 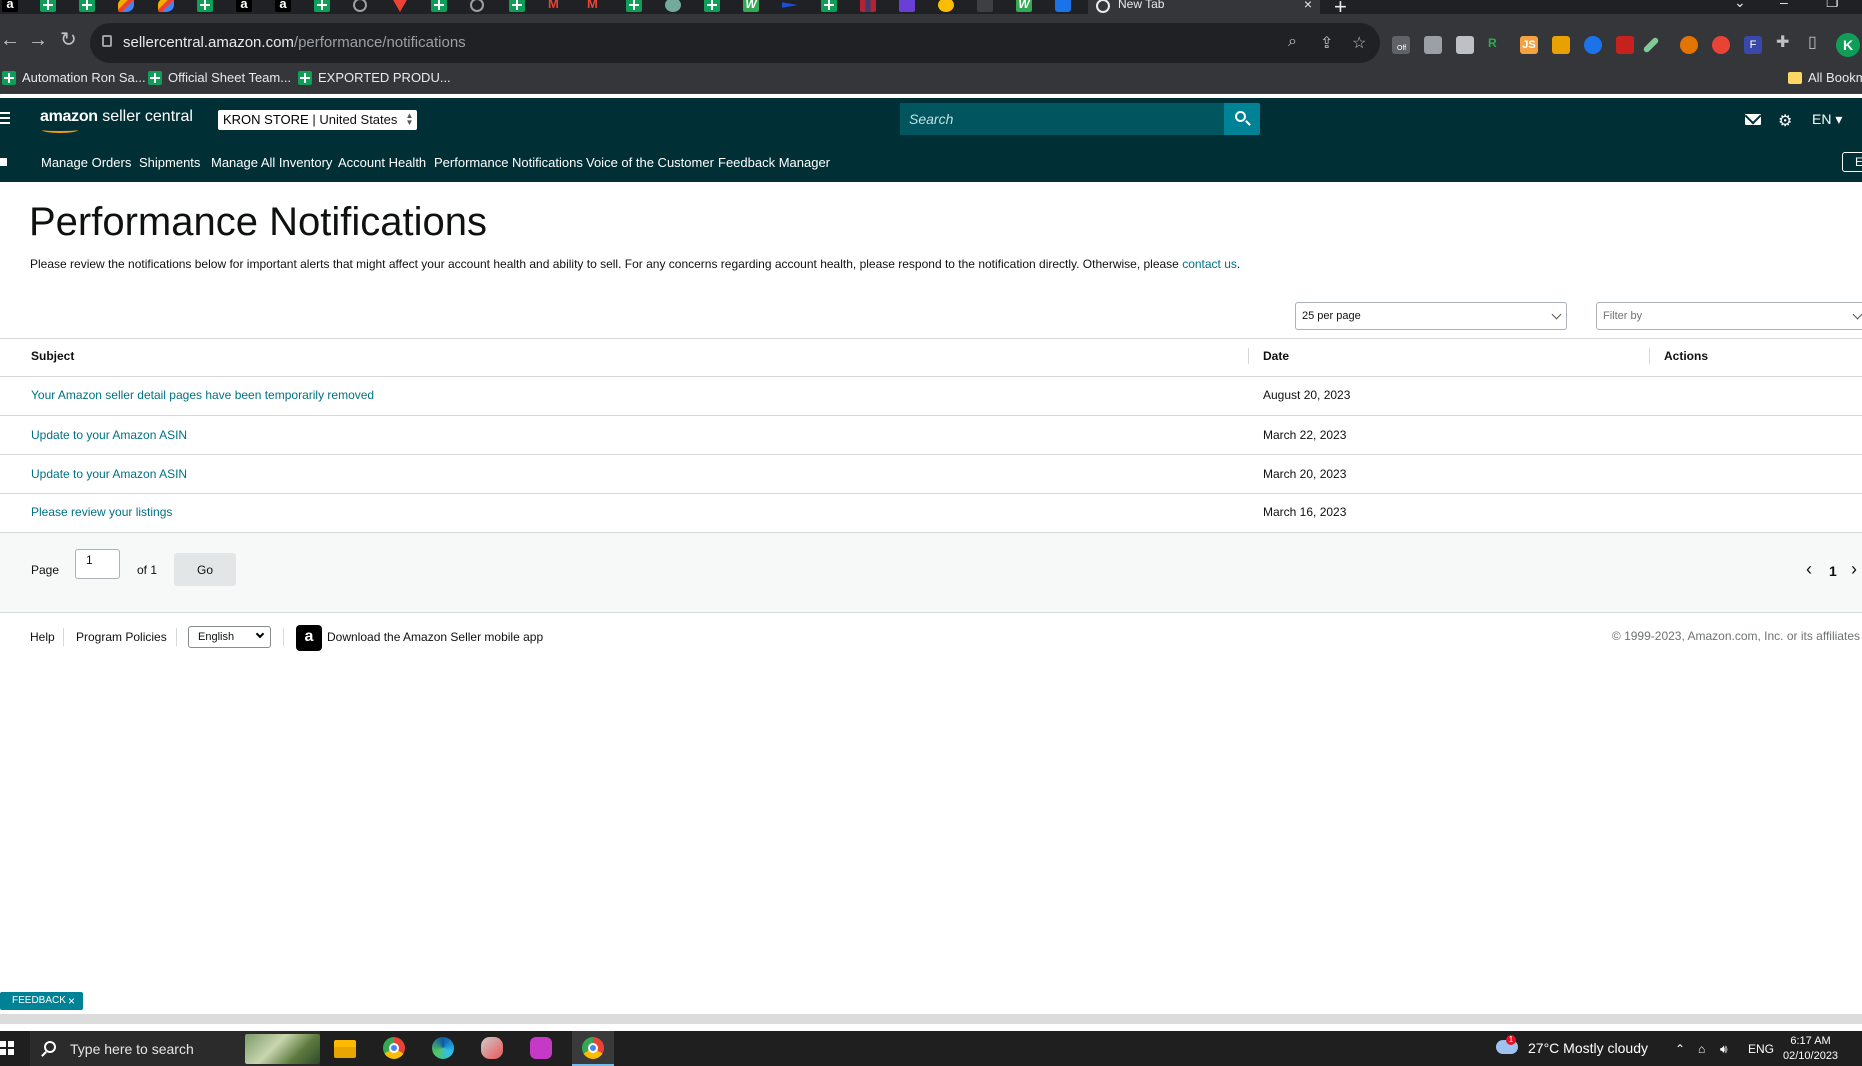 What do you see at coordinates (394, 1048) in the screenshot?
I see `chrome-icon` at bounding box center [394, 1048].